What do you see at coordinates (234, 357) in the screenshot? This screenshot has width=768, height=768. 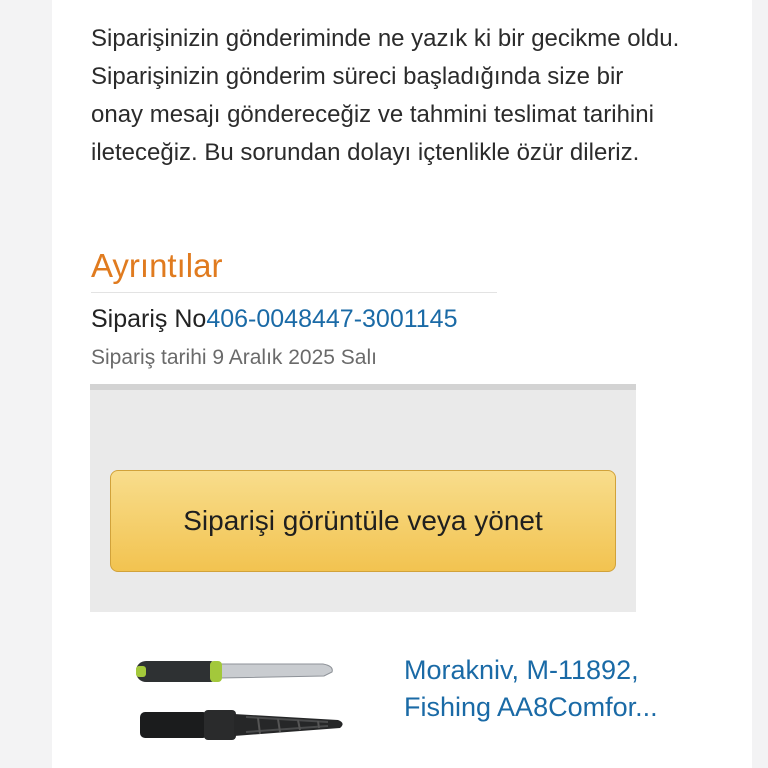 I see `order-date: Sipariş tarihi 9 Aralık 2025 Salı` at bounding box center [234, 357].